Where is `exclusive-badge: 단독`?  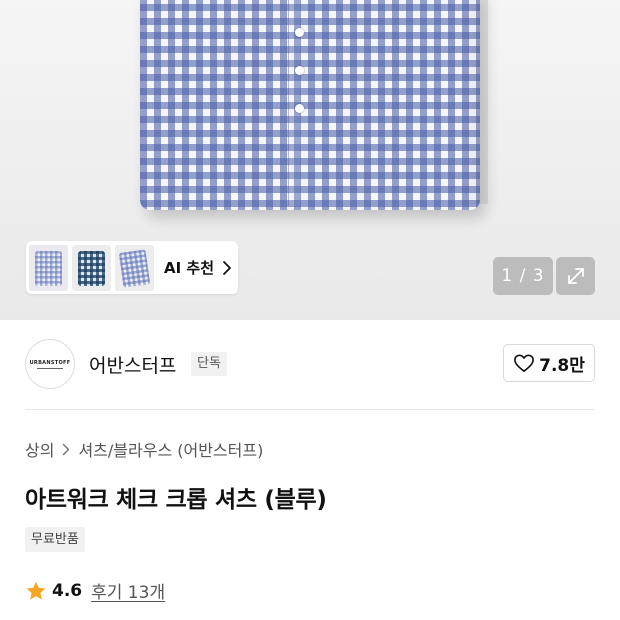
exclusive-badge: 단독 is located at coordinates (209, 364).